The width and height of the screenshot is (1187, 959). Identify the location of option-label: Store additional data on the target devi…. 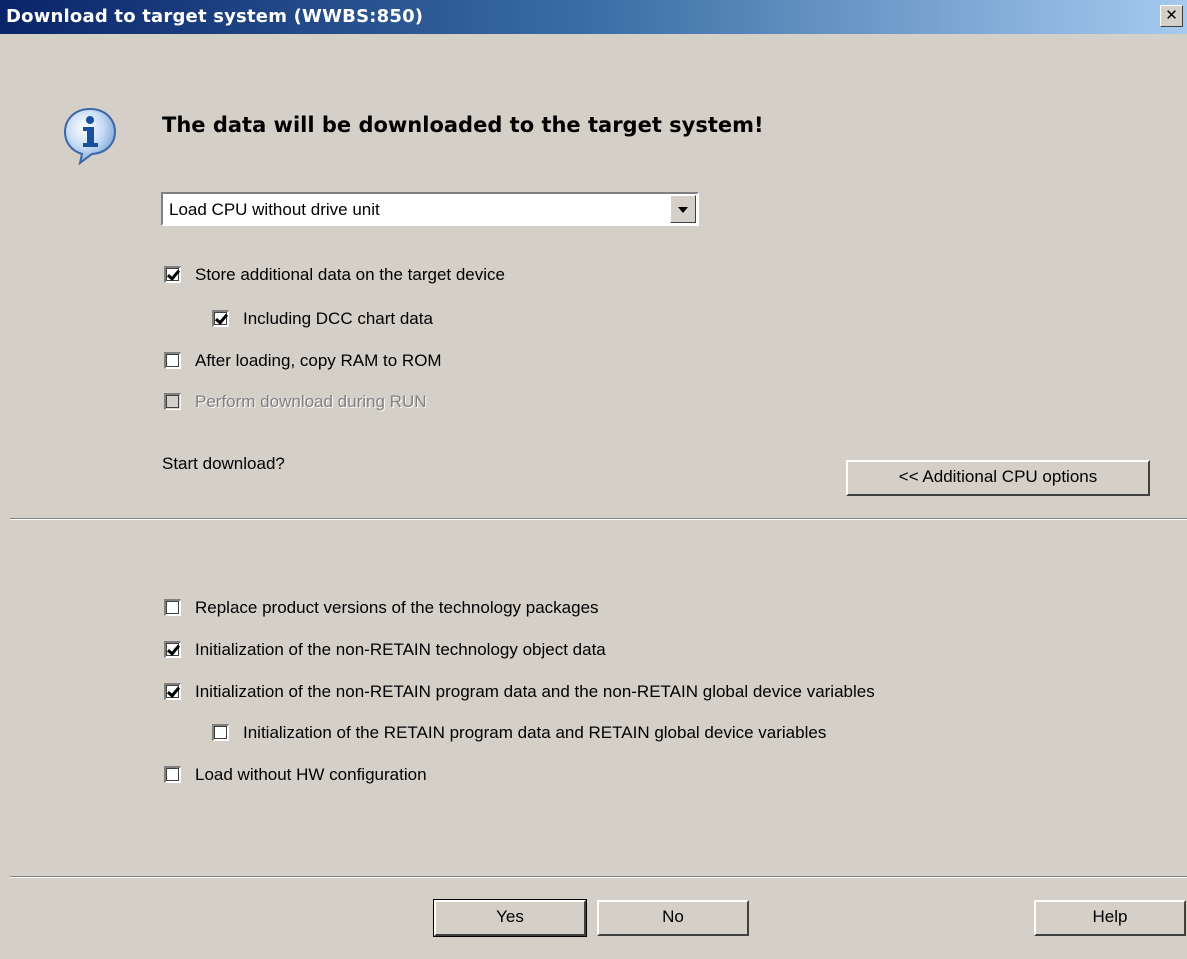
(350, 274).